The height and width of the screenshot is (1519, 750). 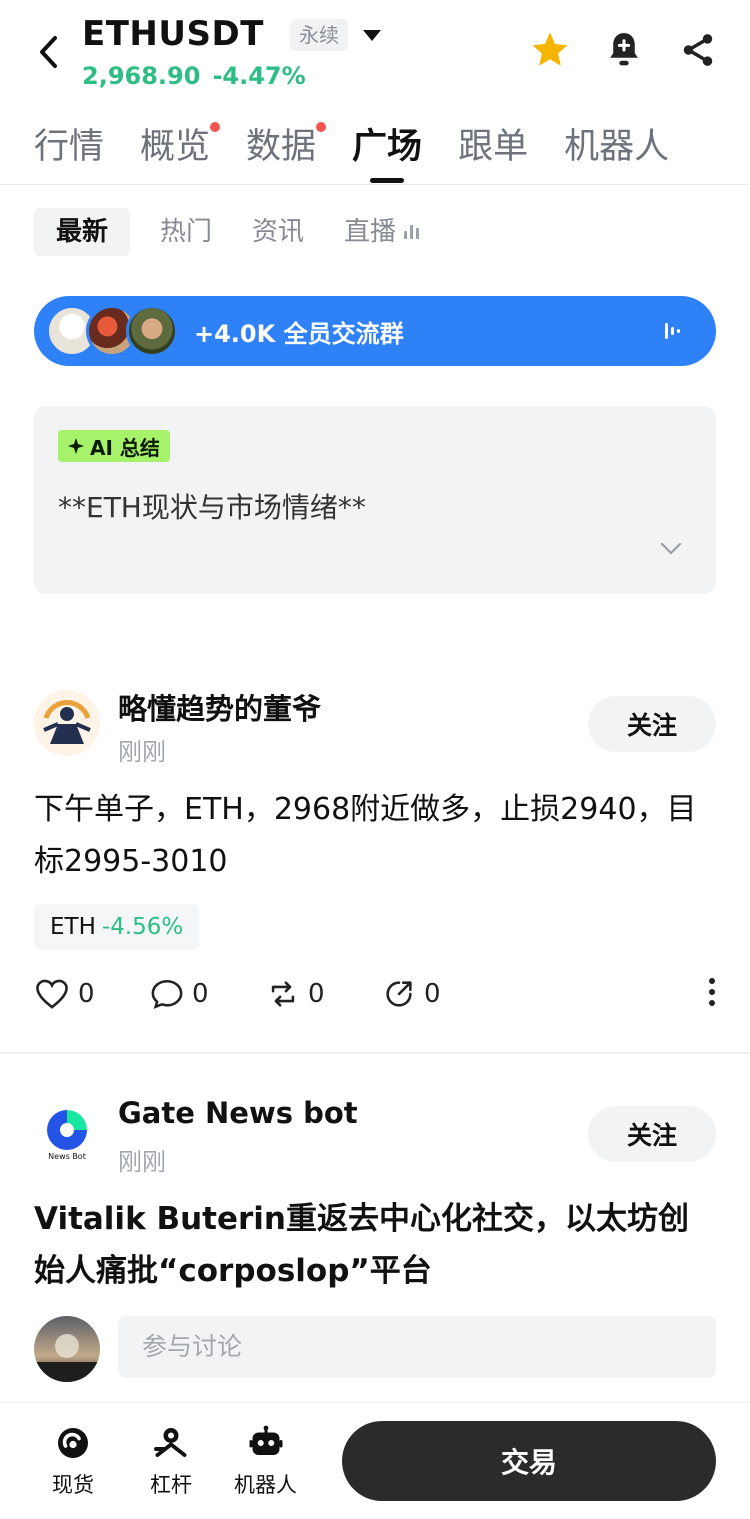 I want to click on back-button, so click(x=48, y=52).